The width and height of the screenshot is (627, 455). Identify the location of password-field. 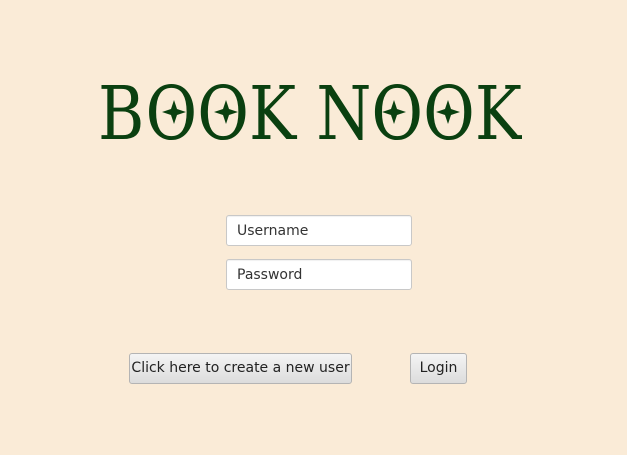
(319, 274).